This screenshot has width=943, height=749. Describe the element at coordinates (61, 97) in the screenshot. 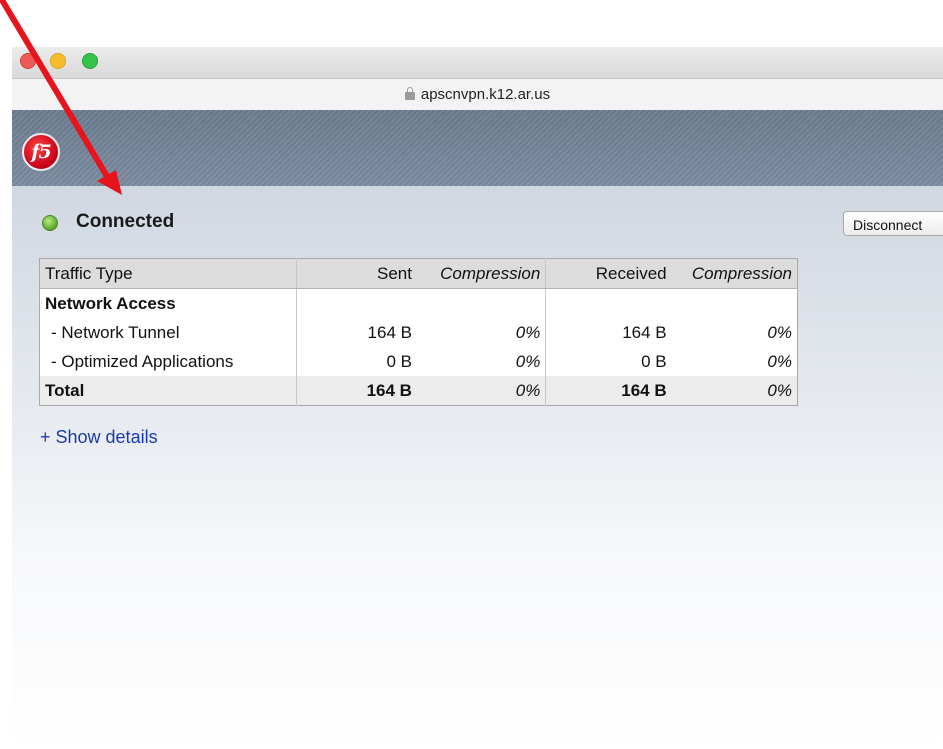

I see `annotation-arrow-icon` at that location.